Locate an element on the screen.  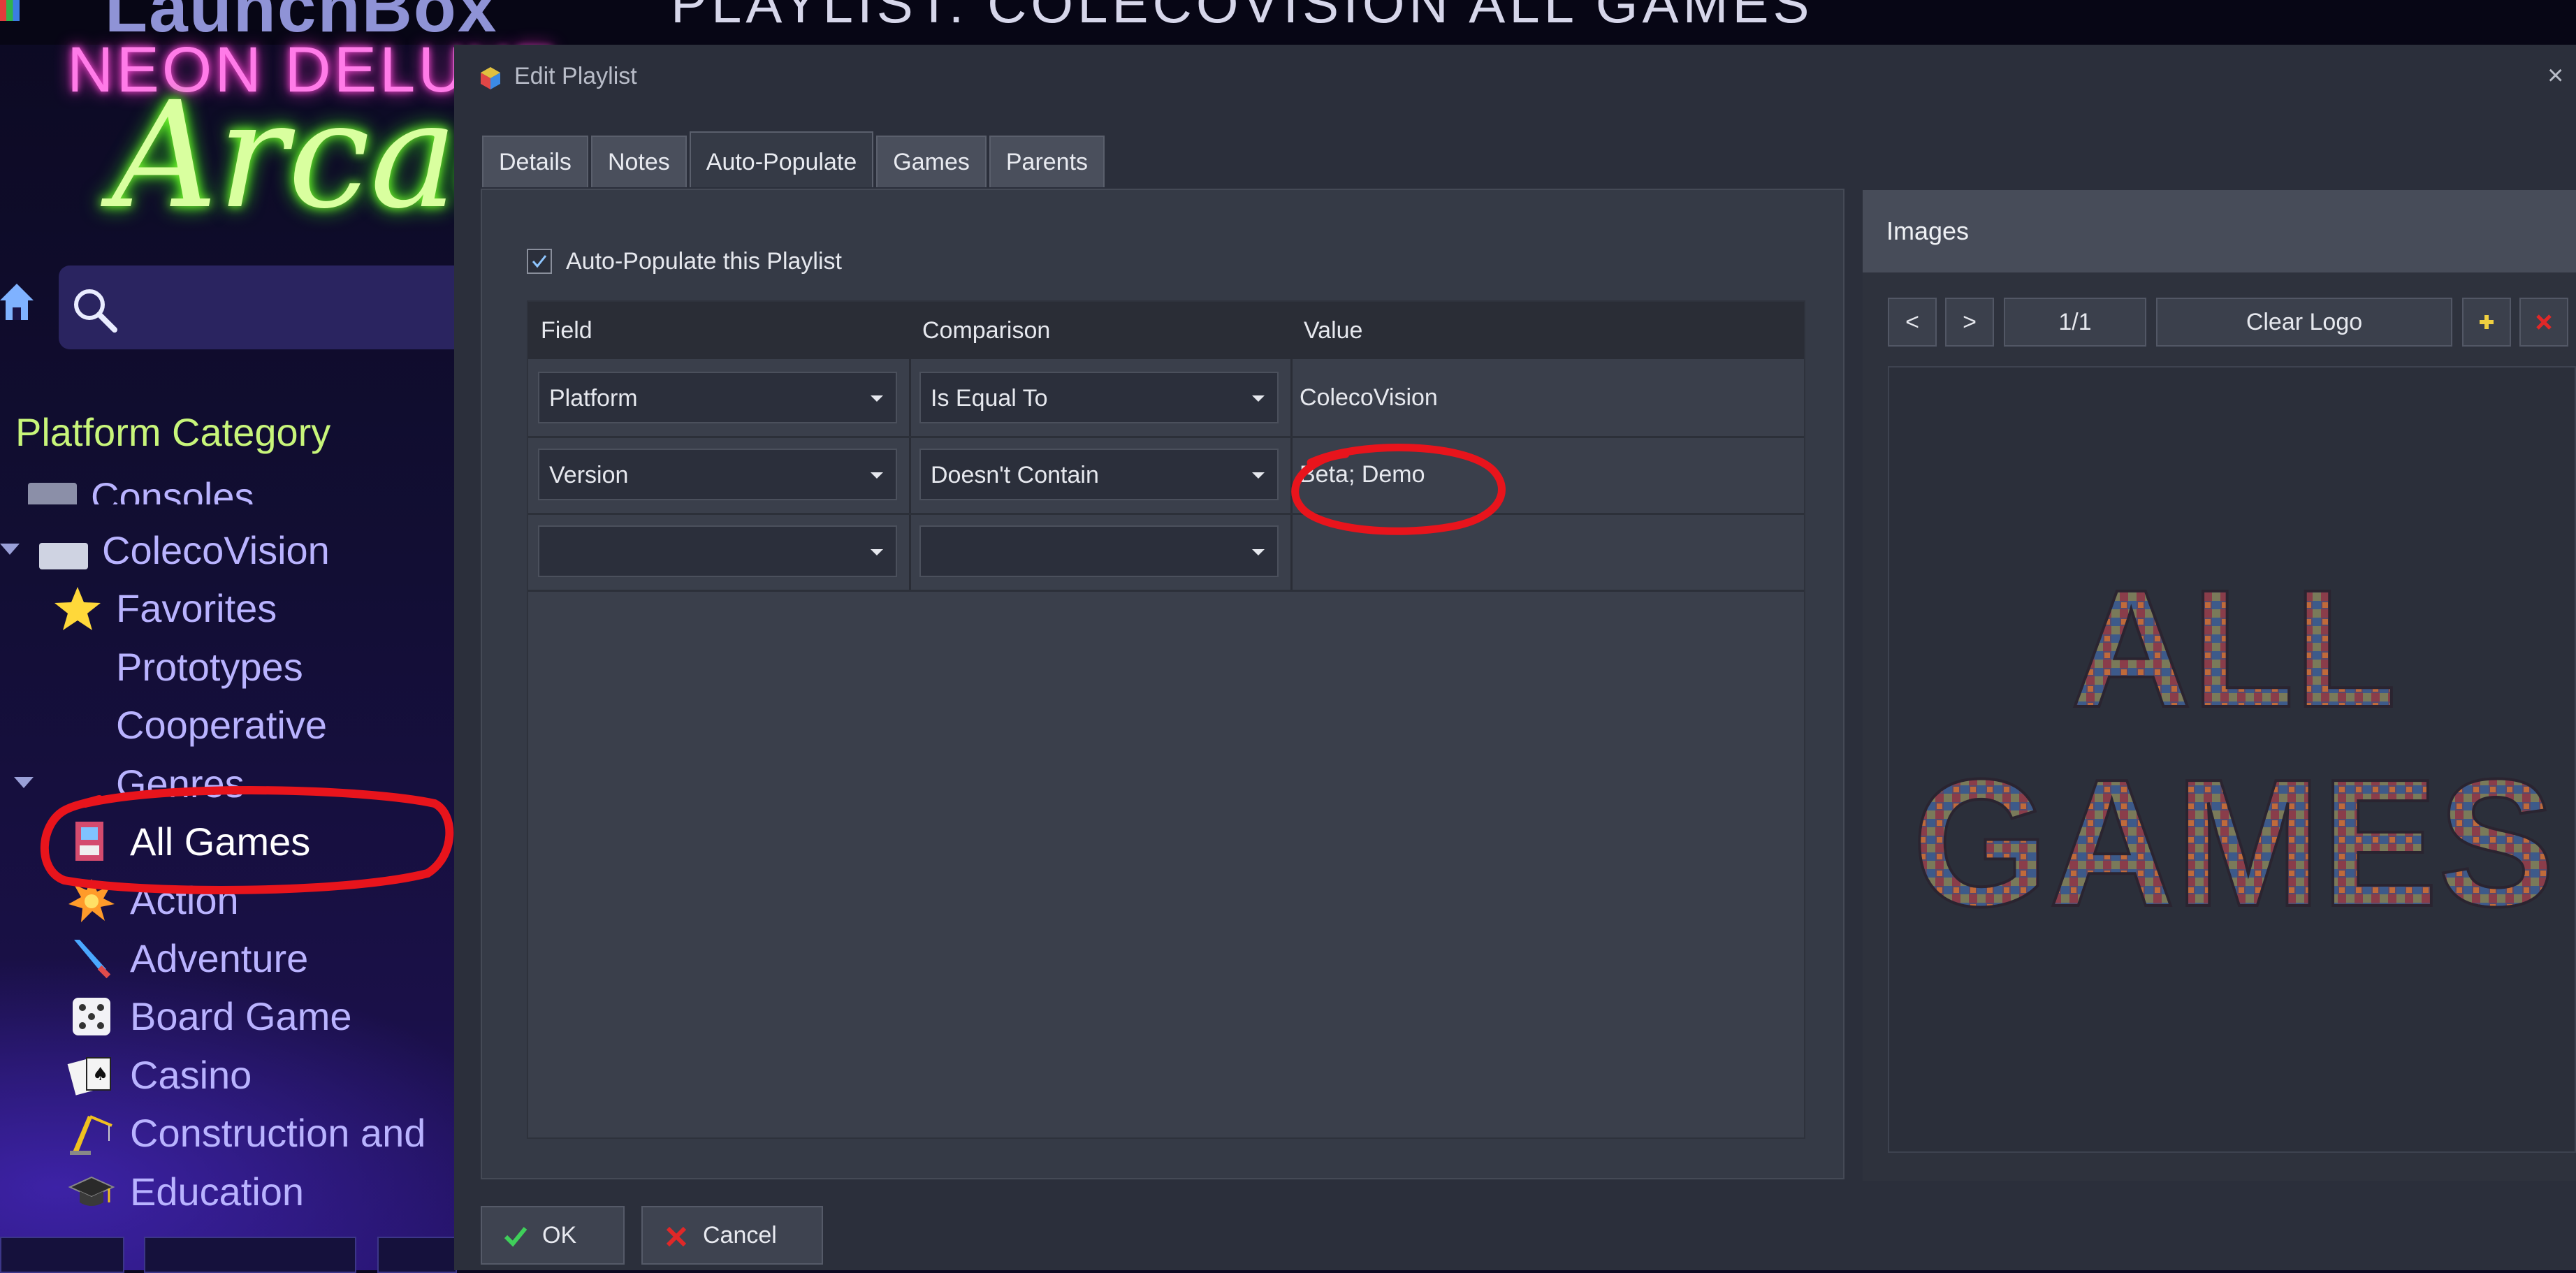
delete-icon is located at coordinates (2544, 322).